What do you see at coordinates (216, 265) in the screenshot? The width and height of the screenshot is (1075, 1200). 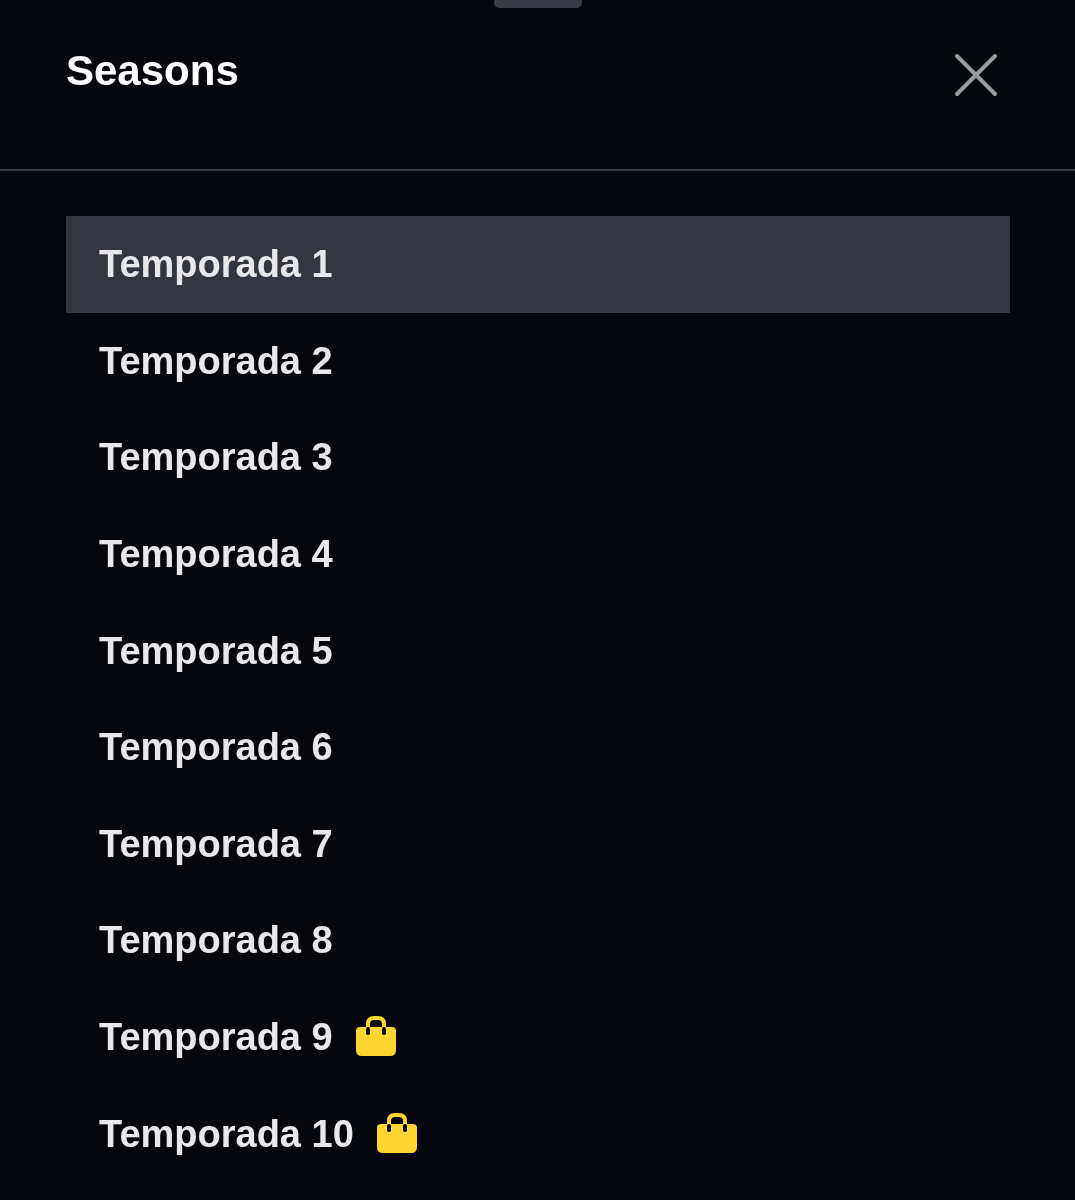 I see `season-label: Temporada 1` at bounding box center [216, 265].